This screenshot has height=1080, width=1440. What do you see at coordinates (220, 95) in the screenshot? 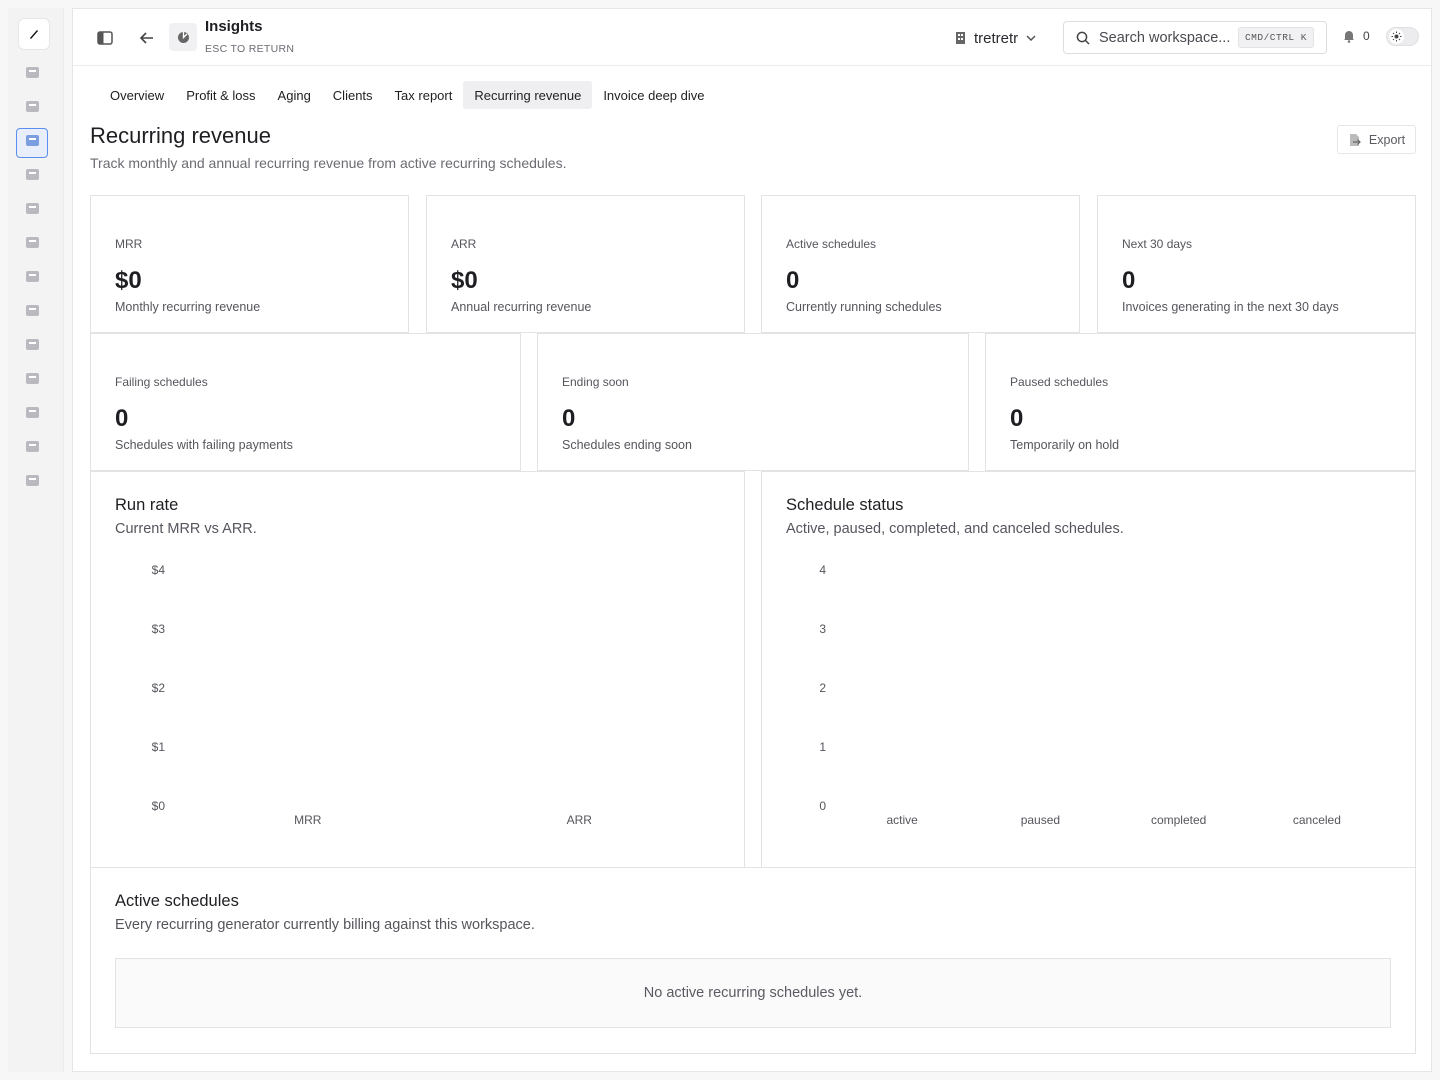
I see `tab-profit-loss: Profit & loss` at bounding box center [220, 95].